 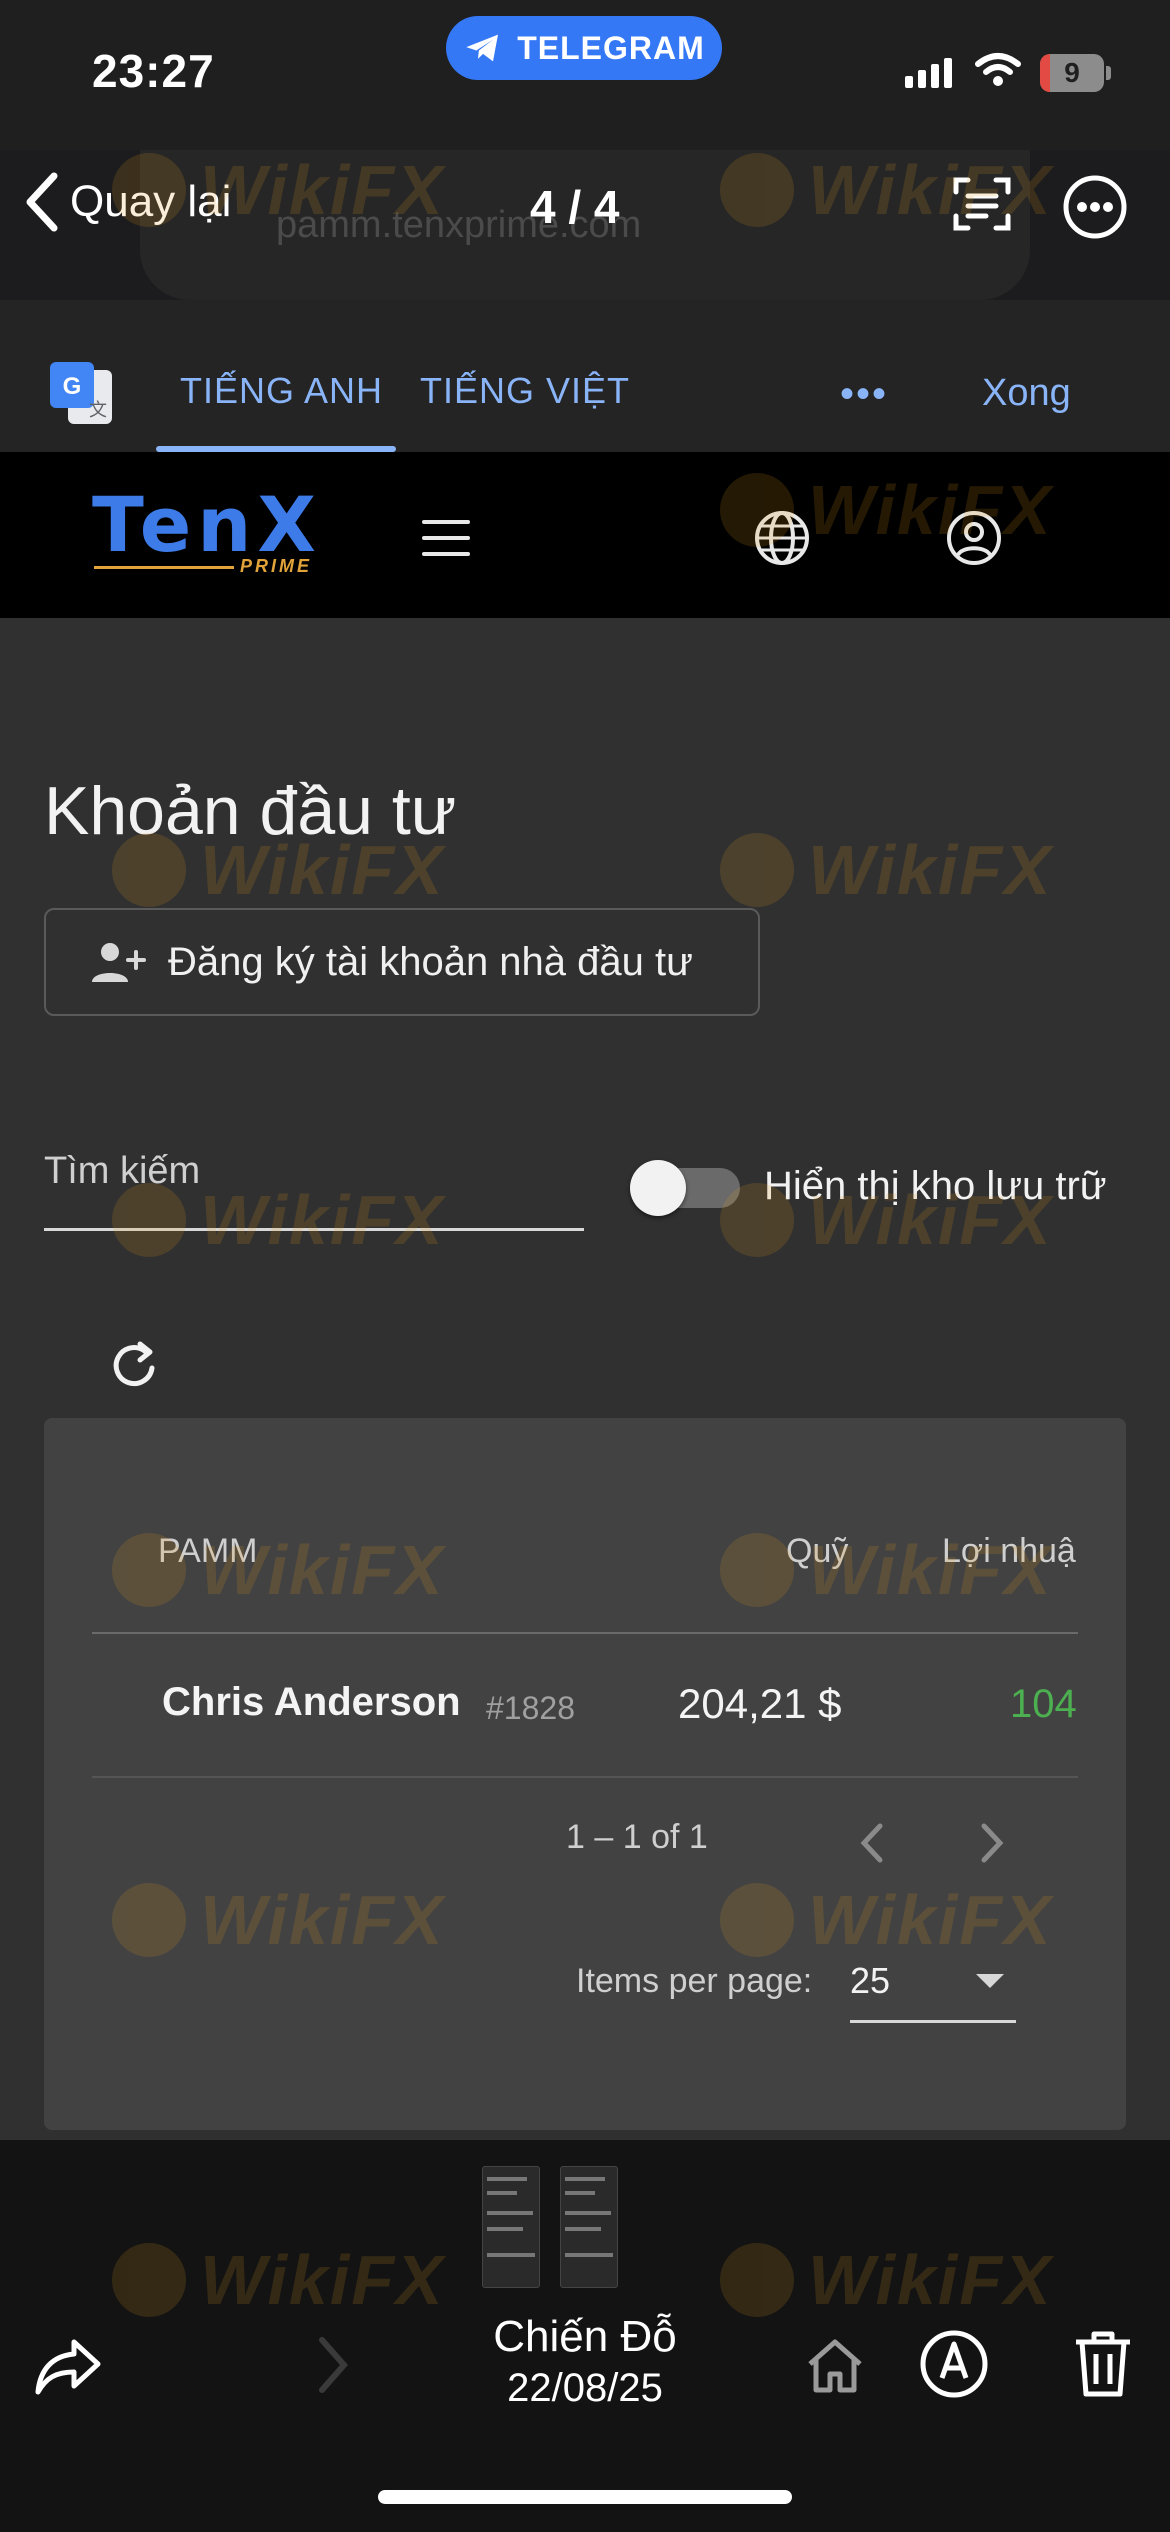 What do you see at coordinates (250, 811) in the screenshot?
I see `page-title: Khoản đầu tư` at bounding box center [250, 811].